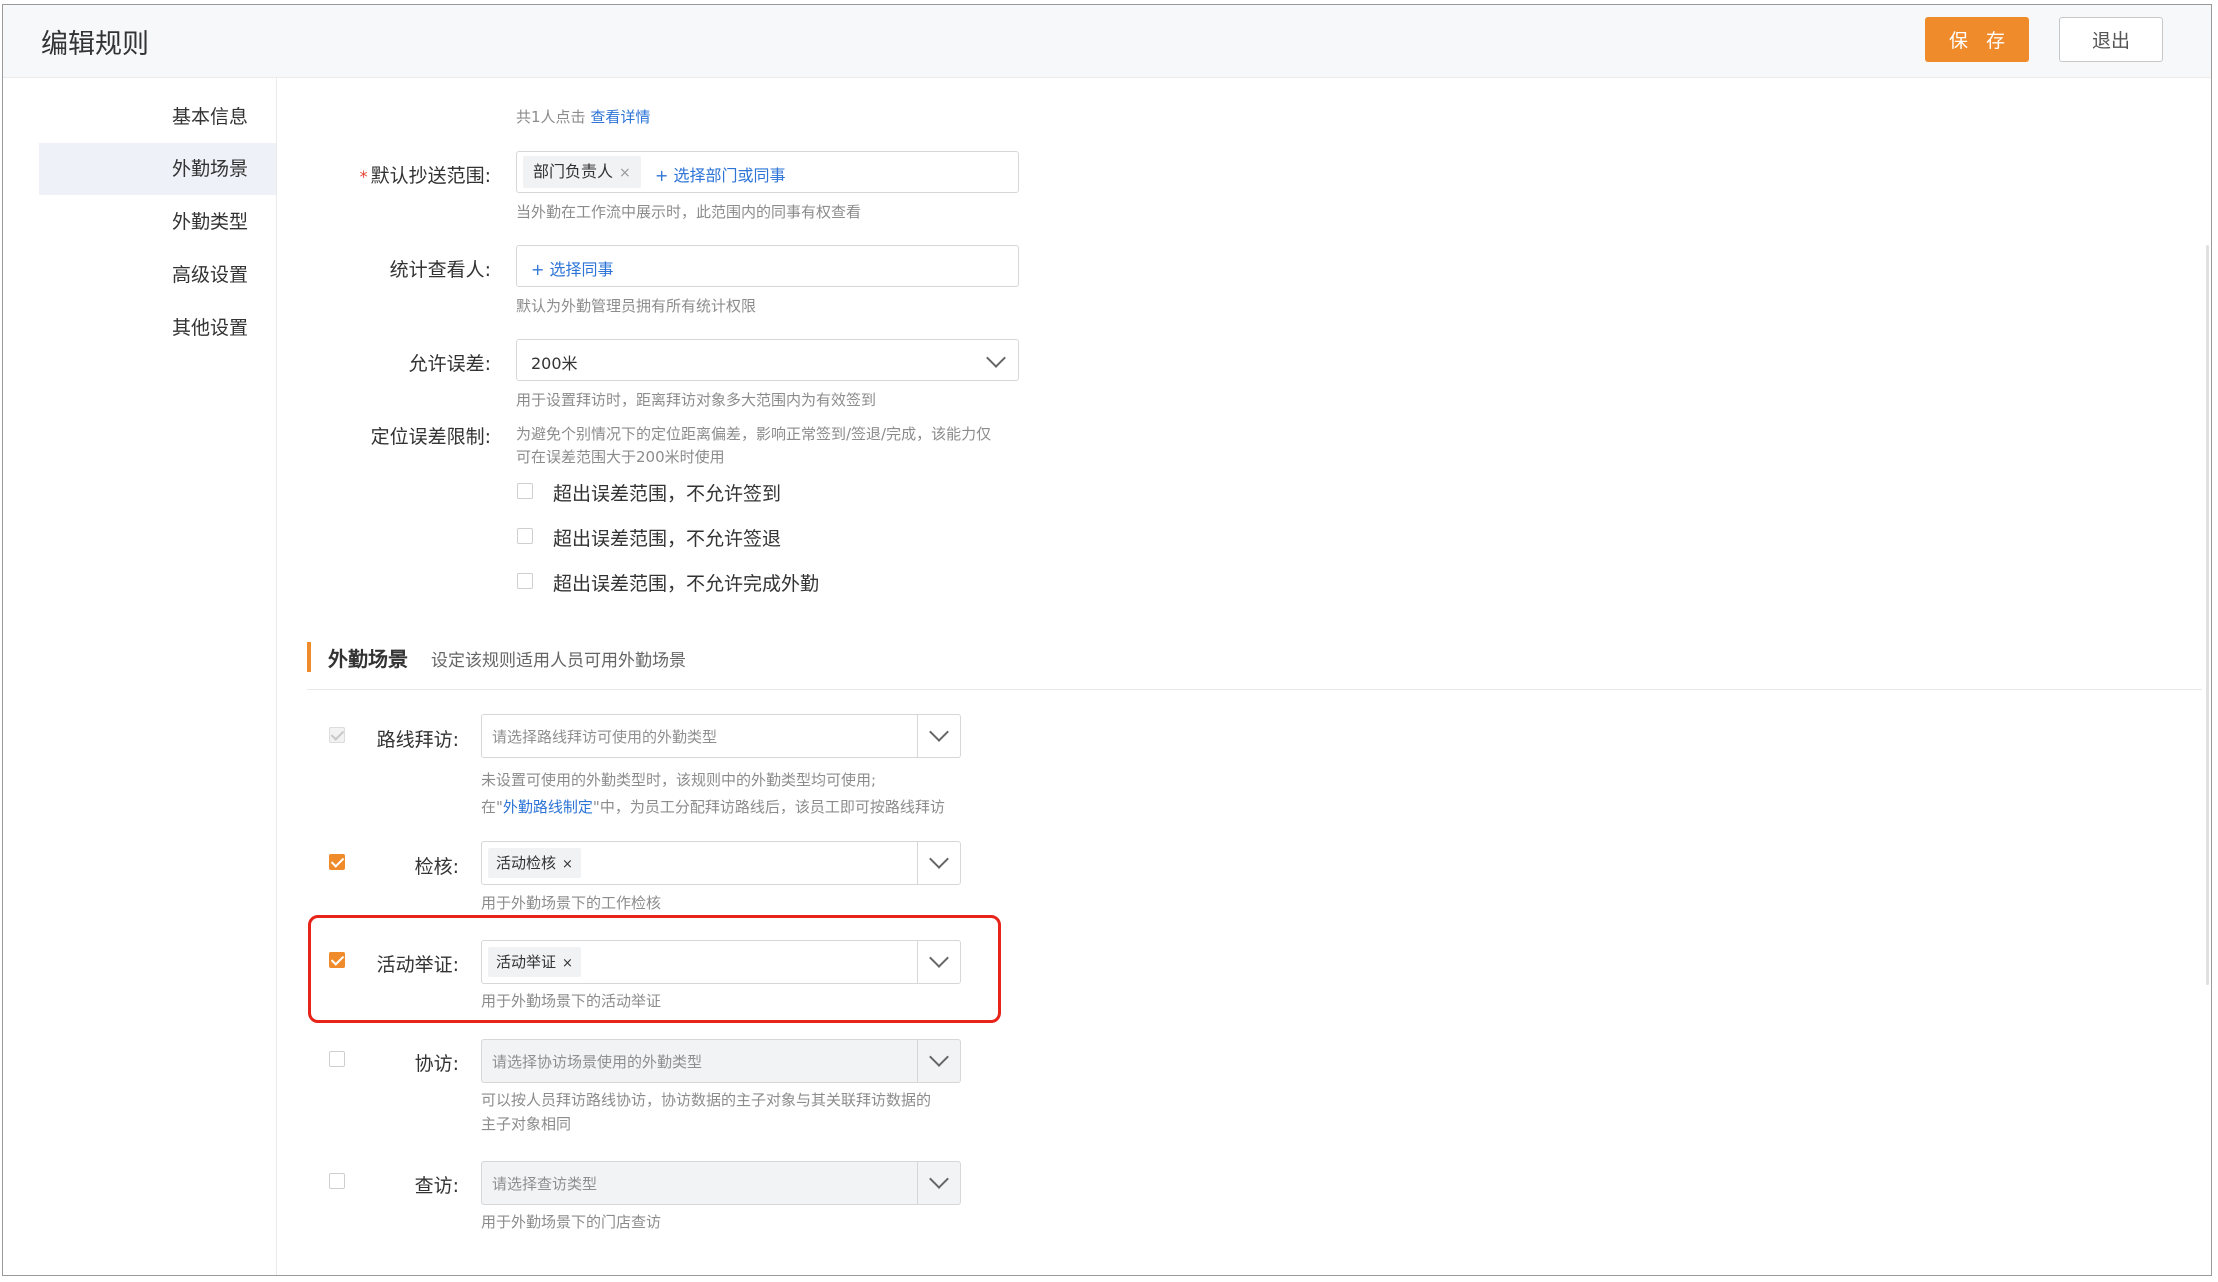 The width and height of the screenshot is (2218, 1282). I want to click on no-checkout-checkbox, so click(525, 536).